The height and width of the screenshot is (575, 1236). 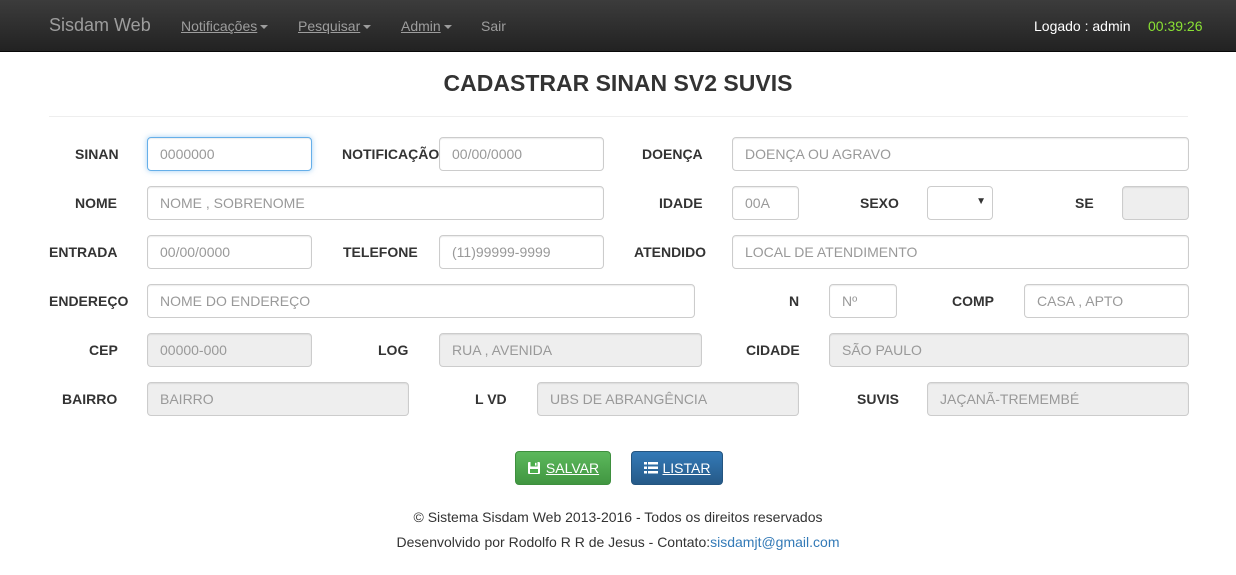 I want to click on menu-pesquisar: Pesquisar, so click(x=335, y=26).